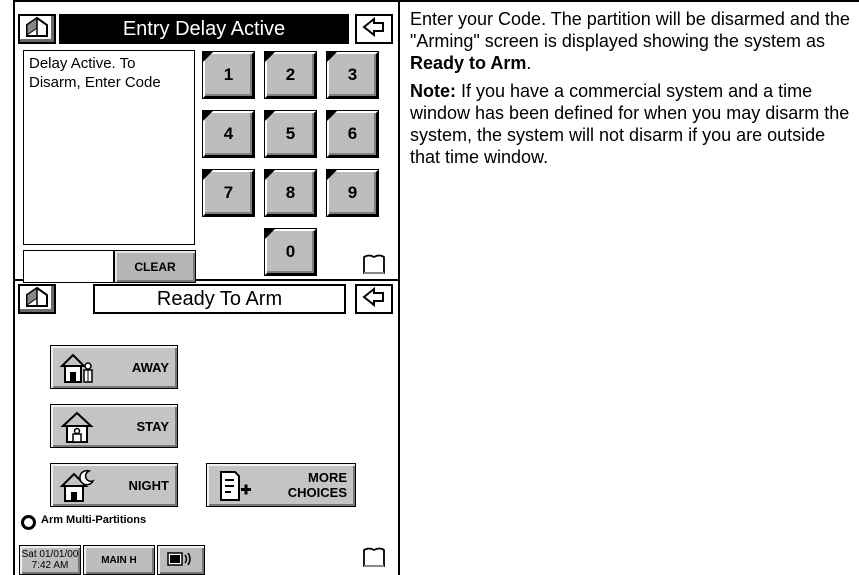 This screenshot has height=575, width=859. I want to click on back-button, so click(374, 29).